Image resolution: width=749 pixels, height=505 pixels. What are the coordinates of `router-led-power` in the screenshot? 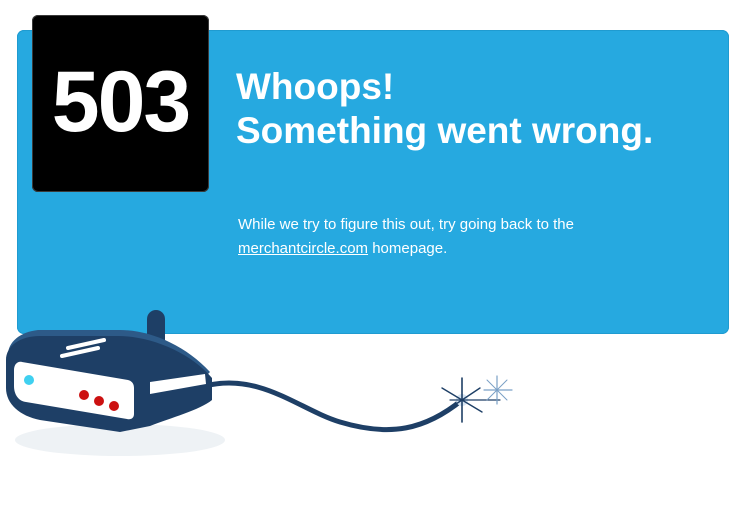 It's located at (29, 380).